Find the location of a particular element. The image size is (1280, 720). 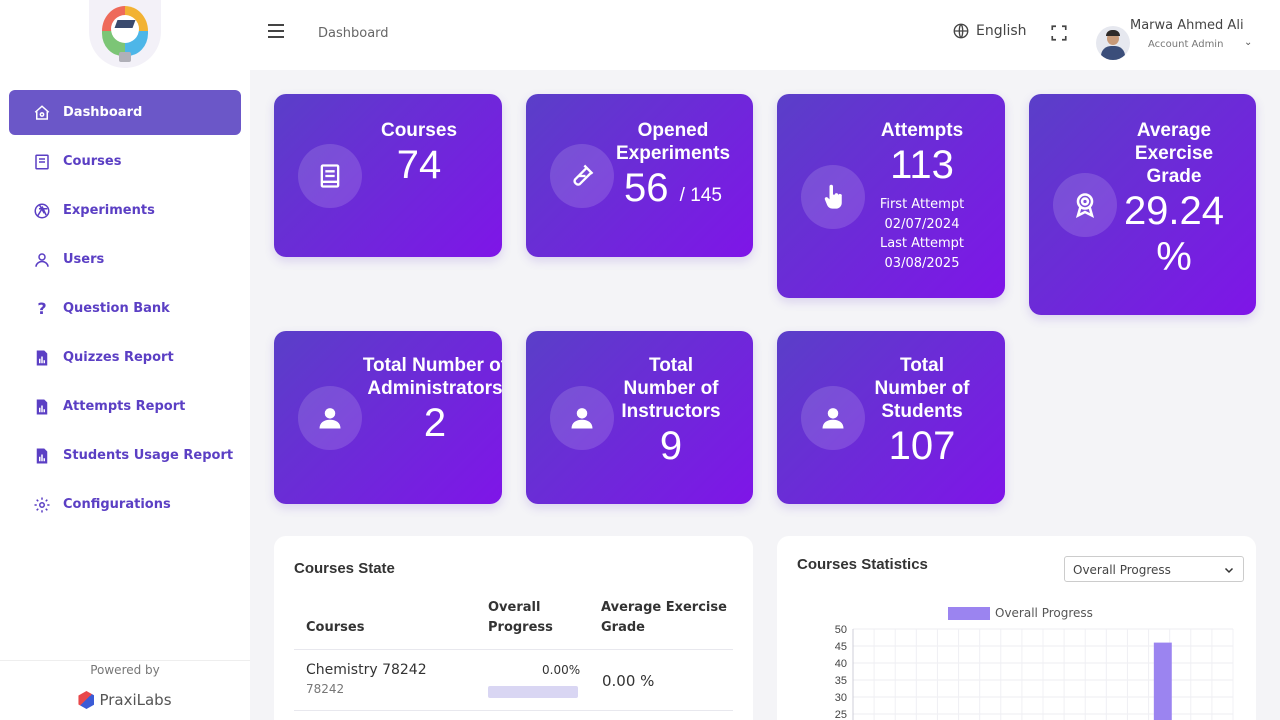

stat-card-experiments: Opened Experiments 56 / 145 is located at coordinates (639, 175).